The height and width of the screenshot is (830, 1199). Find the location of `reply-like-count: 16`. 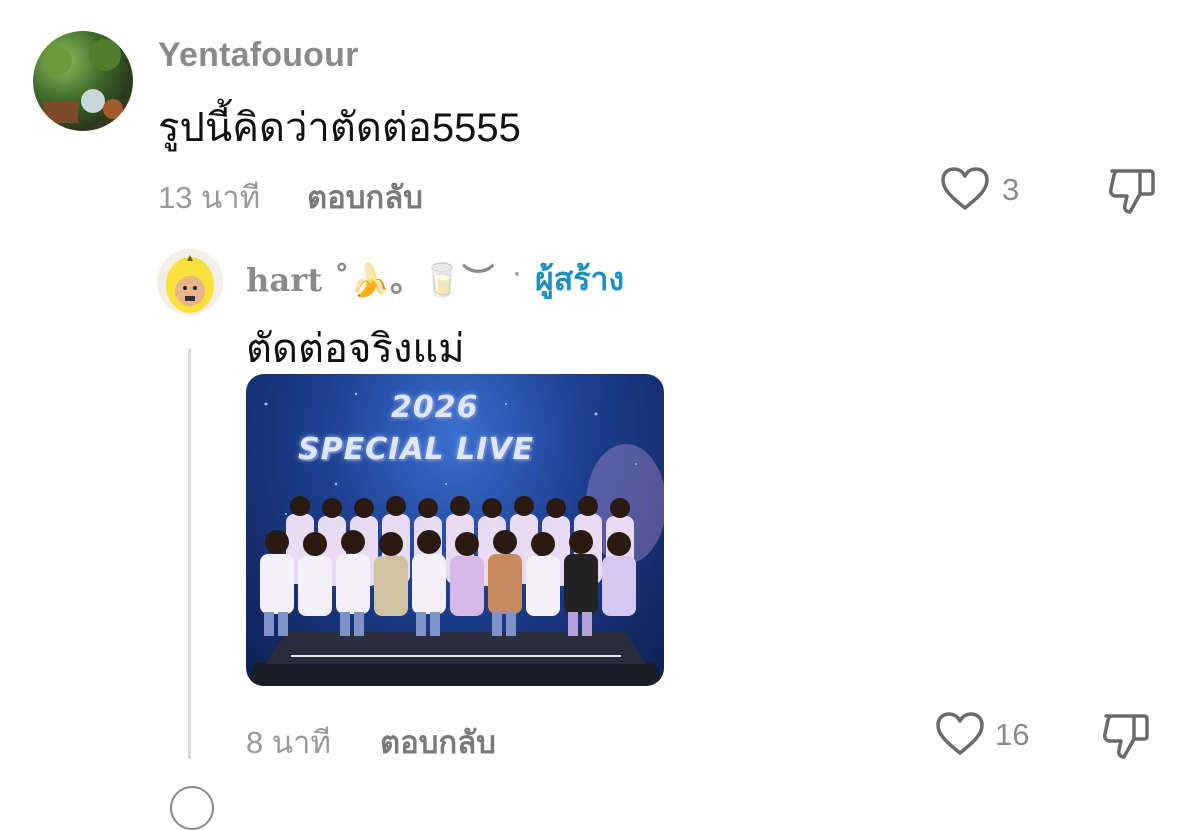

reply-like-count: 16 is located at coordinates (1012, 734).